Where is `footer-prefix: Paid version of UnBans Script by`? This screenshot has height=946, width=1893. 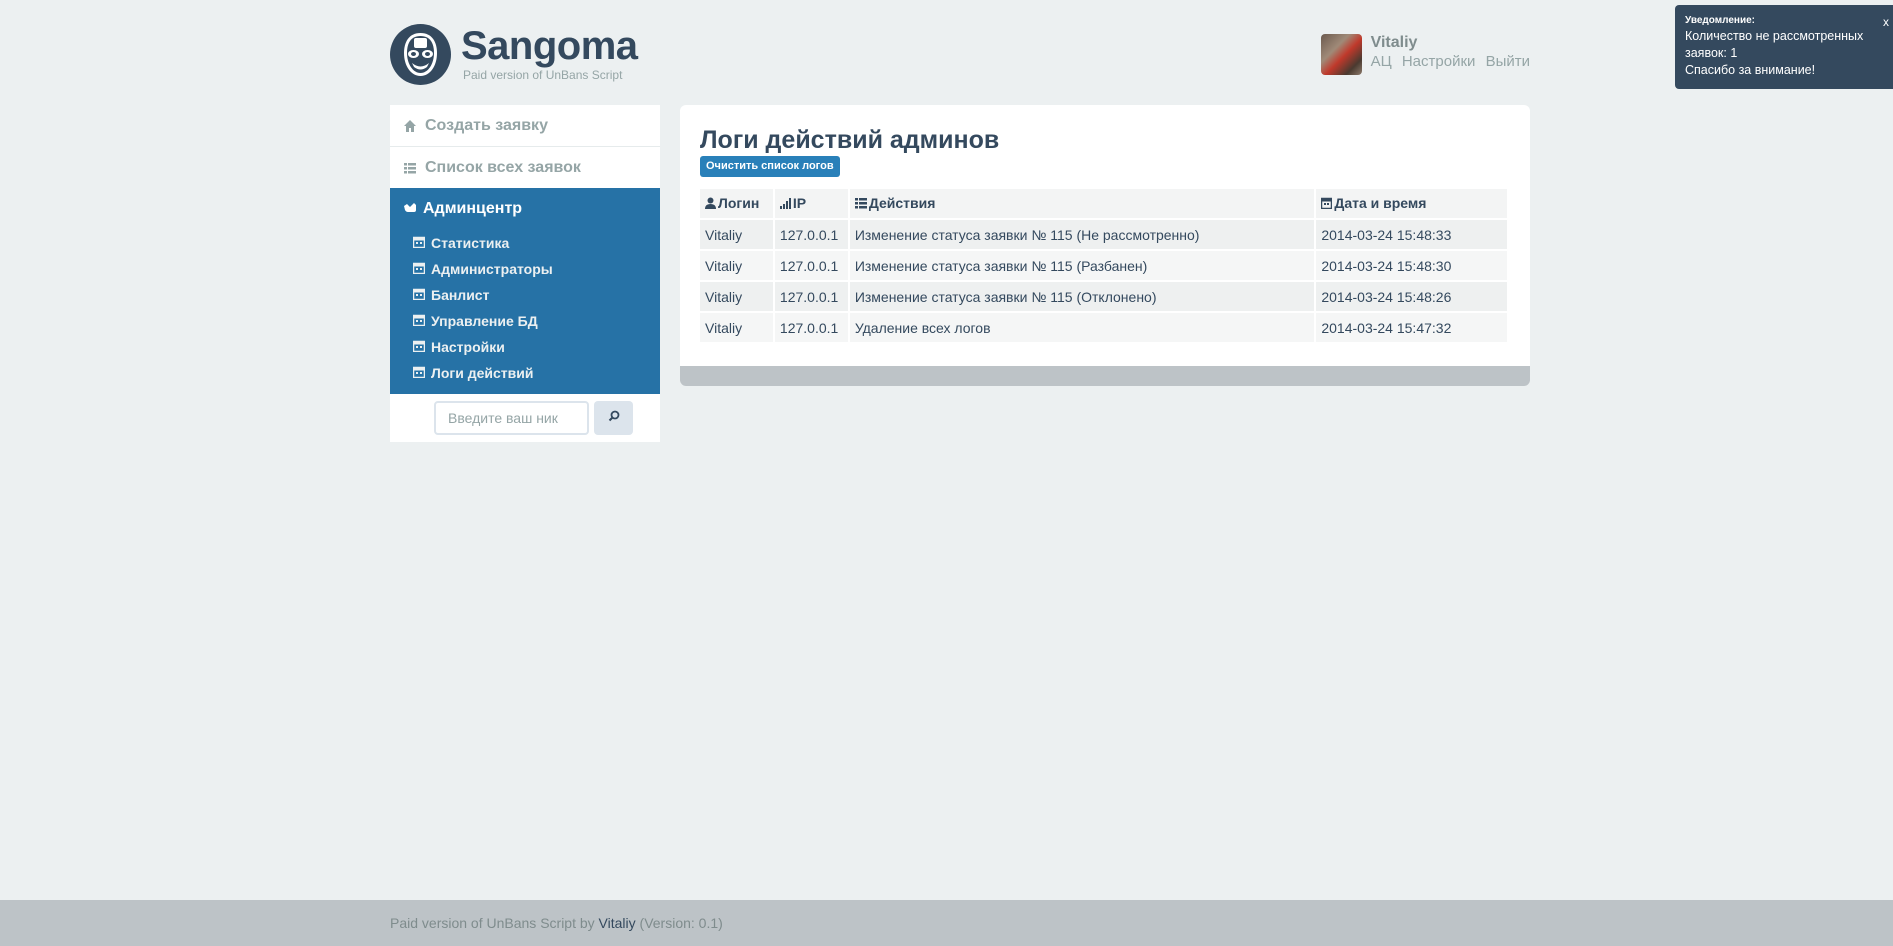 footer-prefix: Paid version of UnBans Script by is located at coordinates (492, 923).